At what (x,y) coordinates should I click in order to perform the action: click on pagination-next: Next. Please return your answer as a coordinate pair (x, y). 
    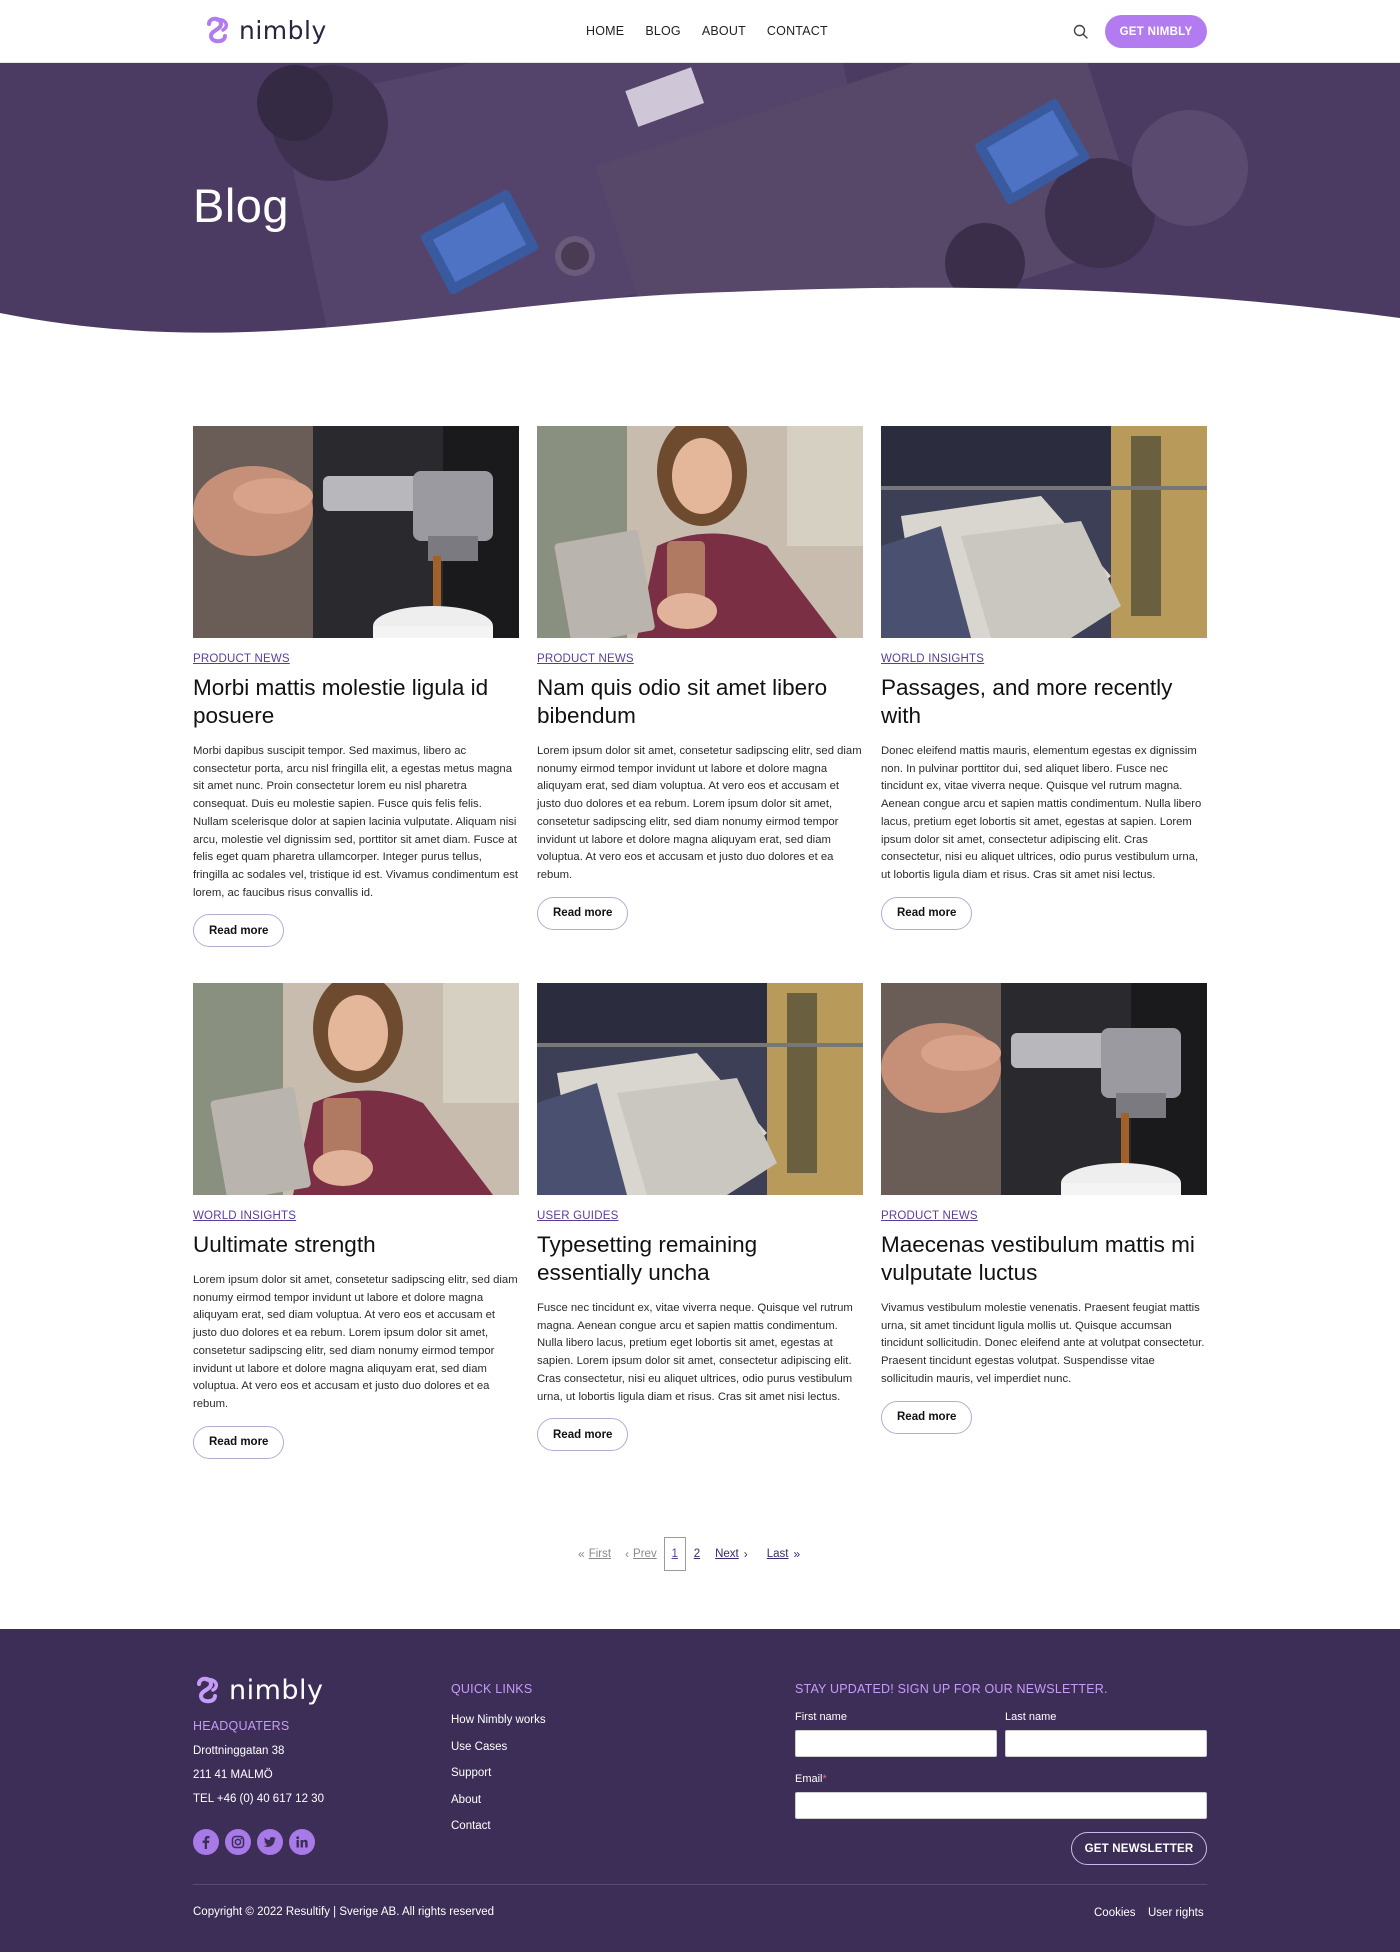
    Looking at the image, I should click on (727, 1554).